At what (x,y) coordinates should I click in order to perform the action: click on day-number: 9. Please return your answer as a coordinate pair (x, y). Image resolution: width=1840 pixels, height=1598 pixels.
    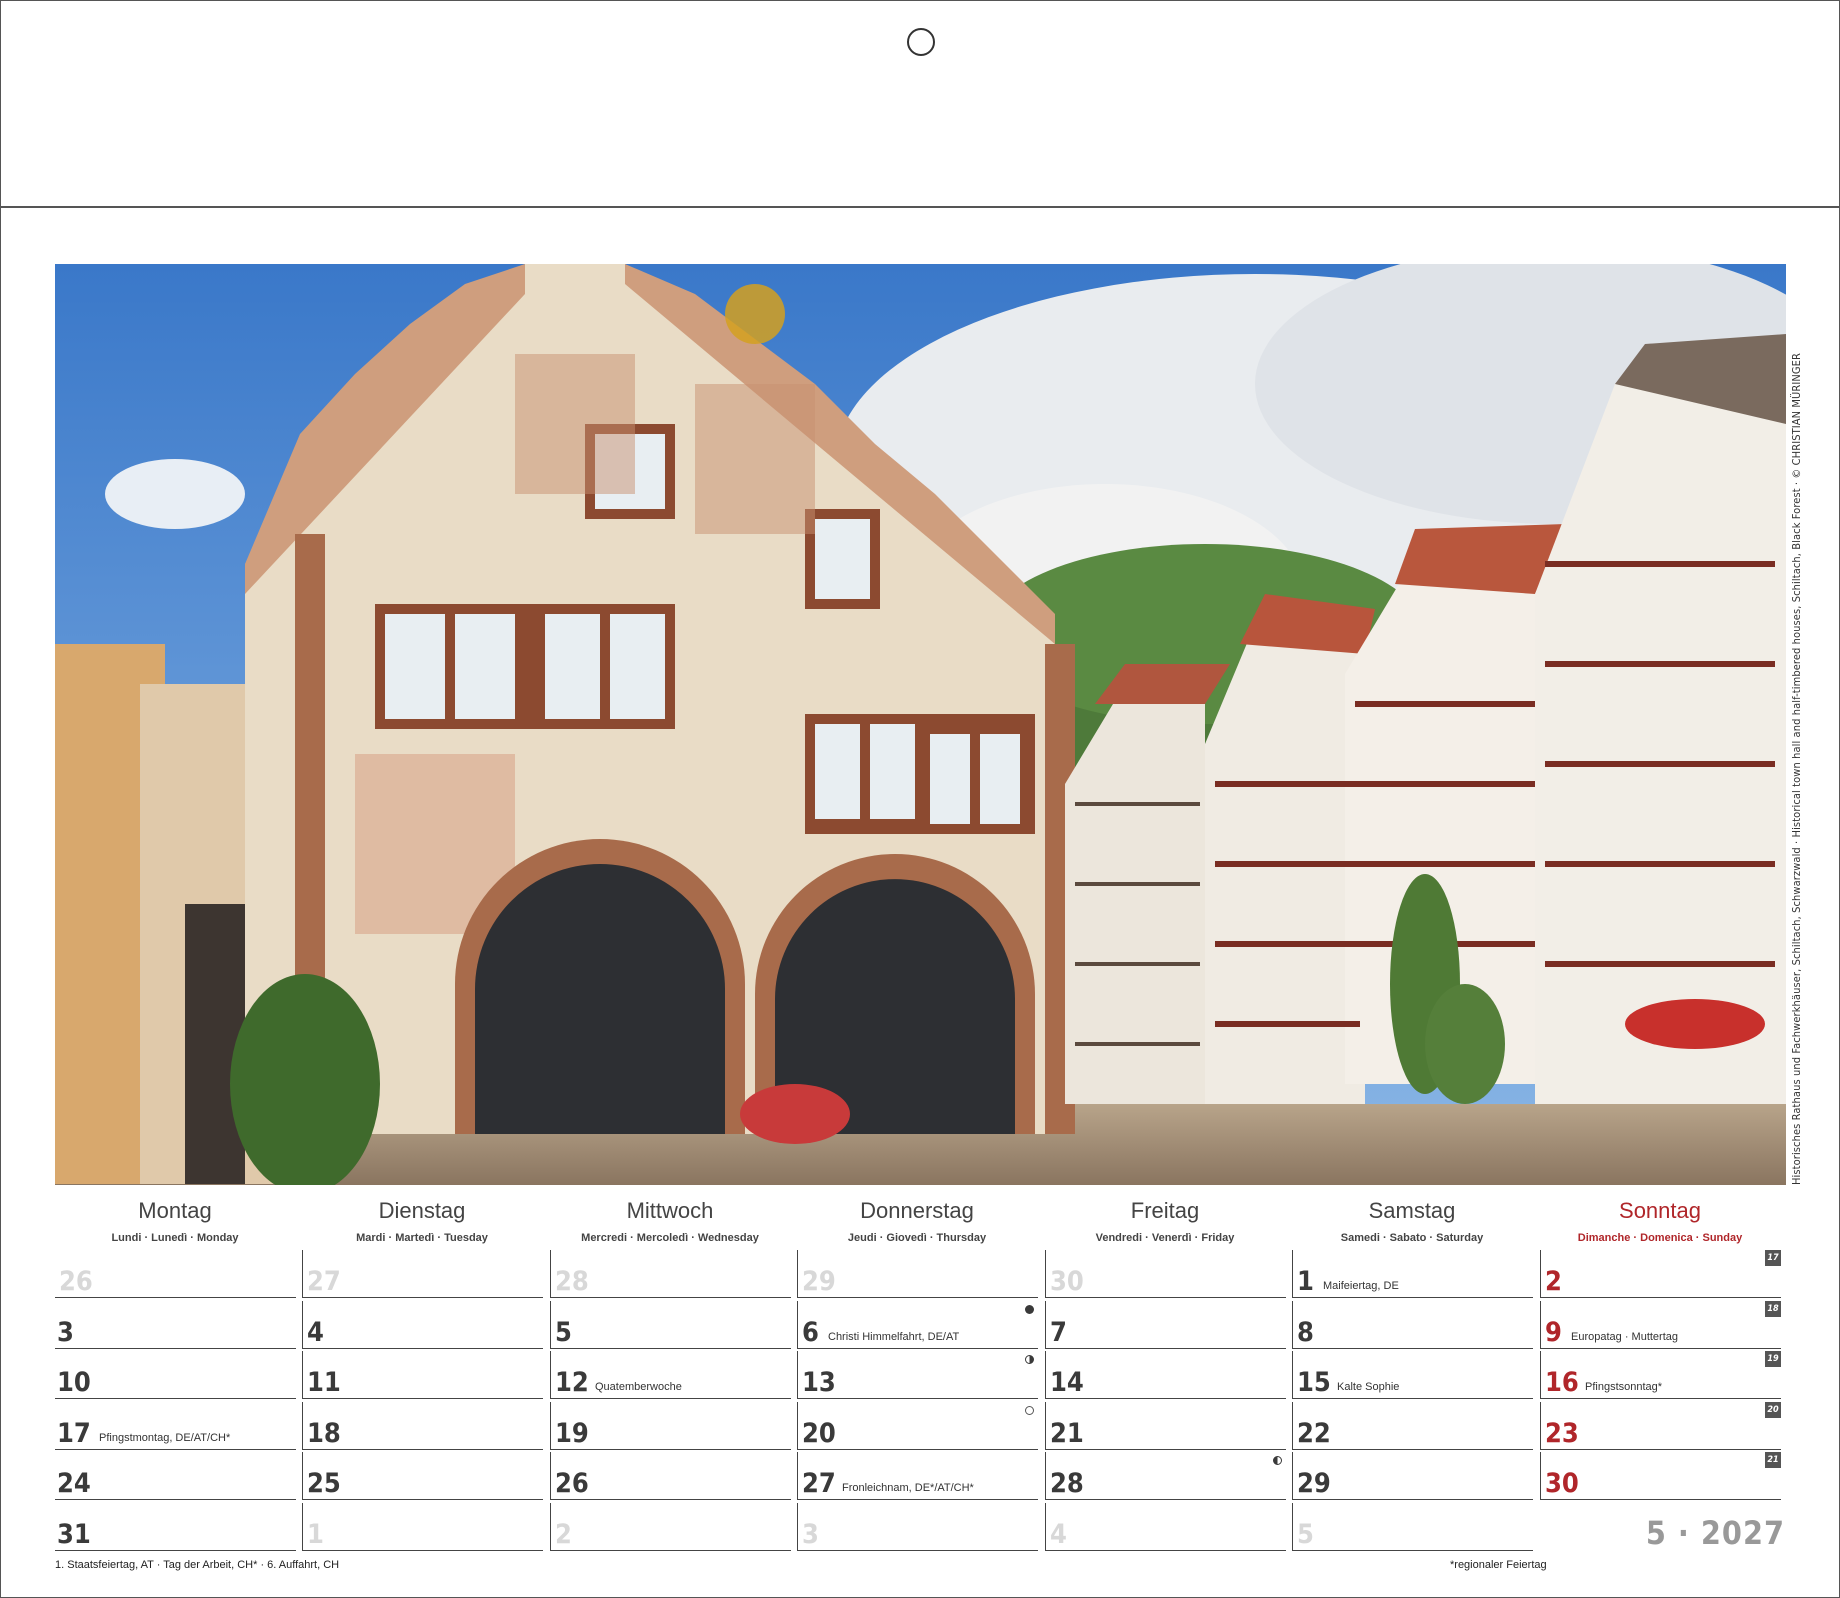
    Looking at the image, I should click on (1553, 1332).